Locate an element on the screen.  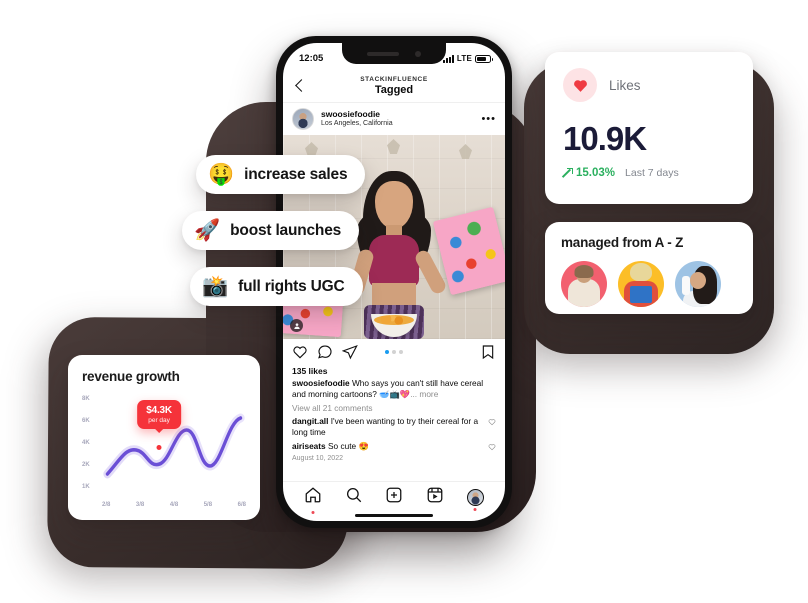
post-actions is located at coordinates (394, 352).